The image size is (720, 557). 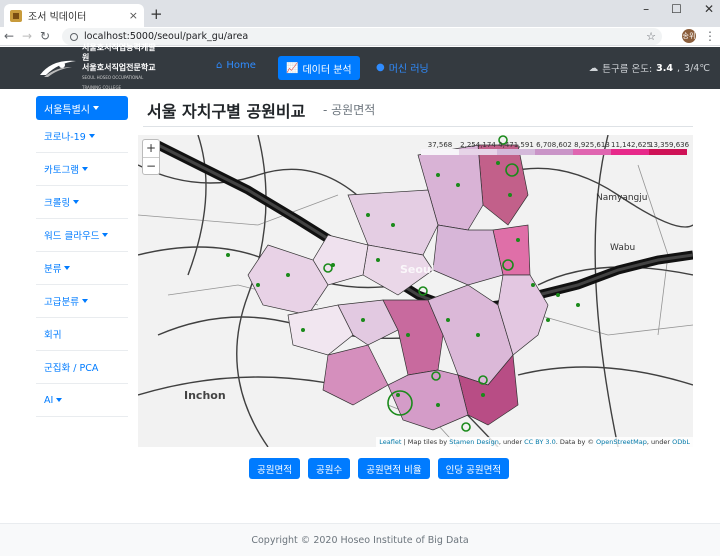 I want to click on info-icon, so click(x=74, y=36).